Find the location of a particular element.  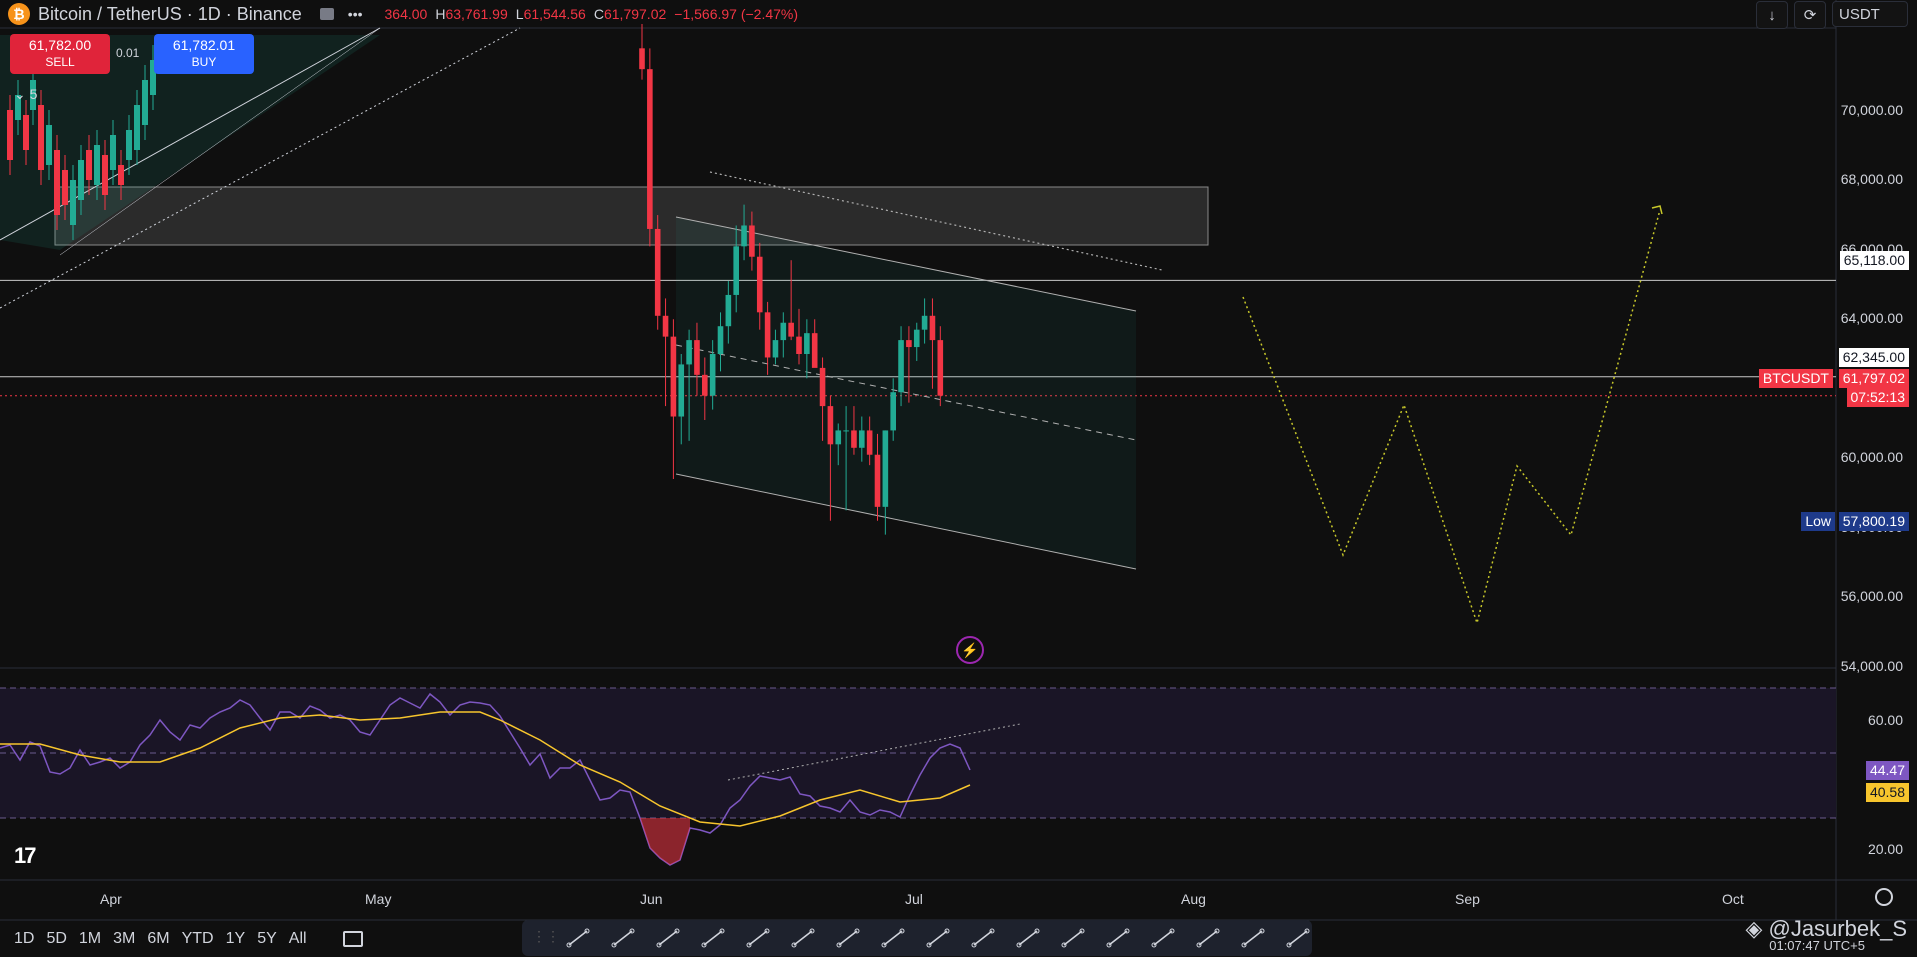

download-icon: ↓ is located at coordinates (1772, 15).